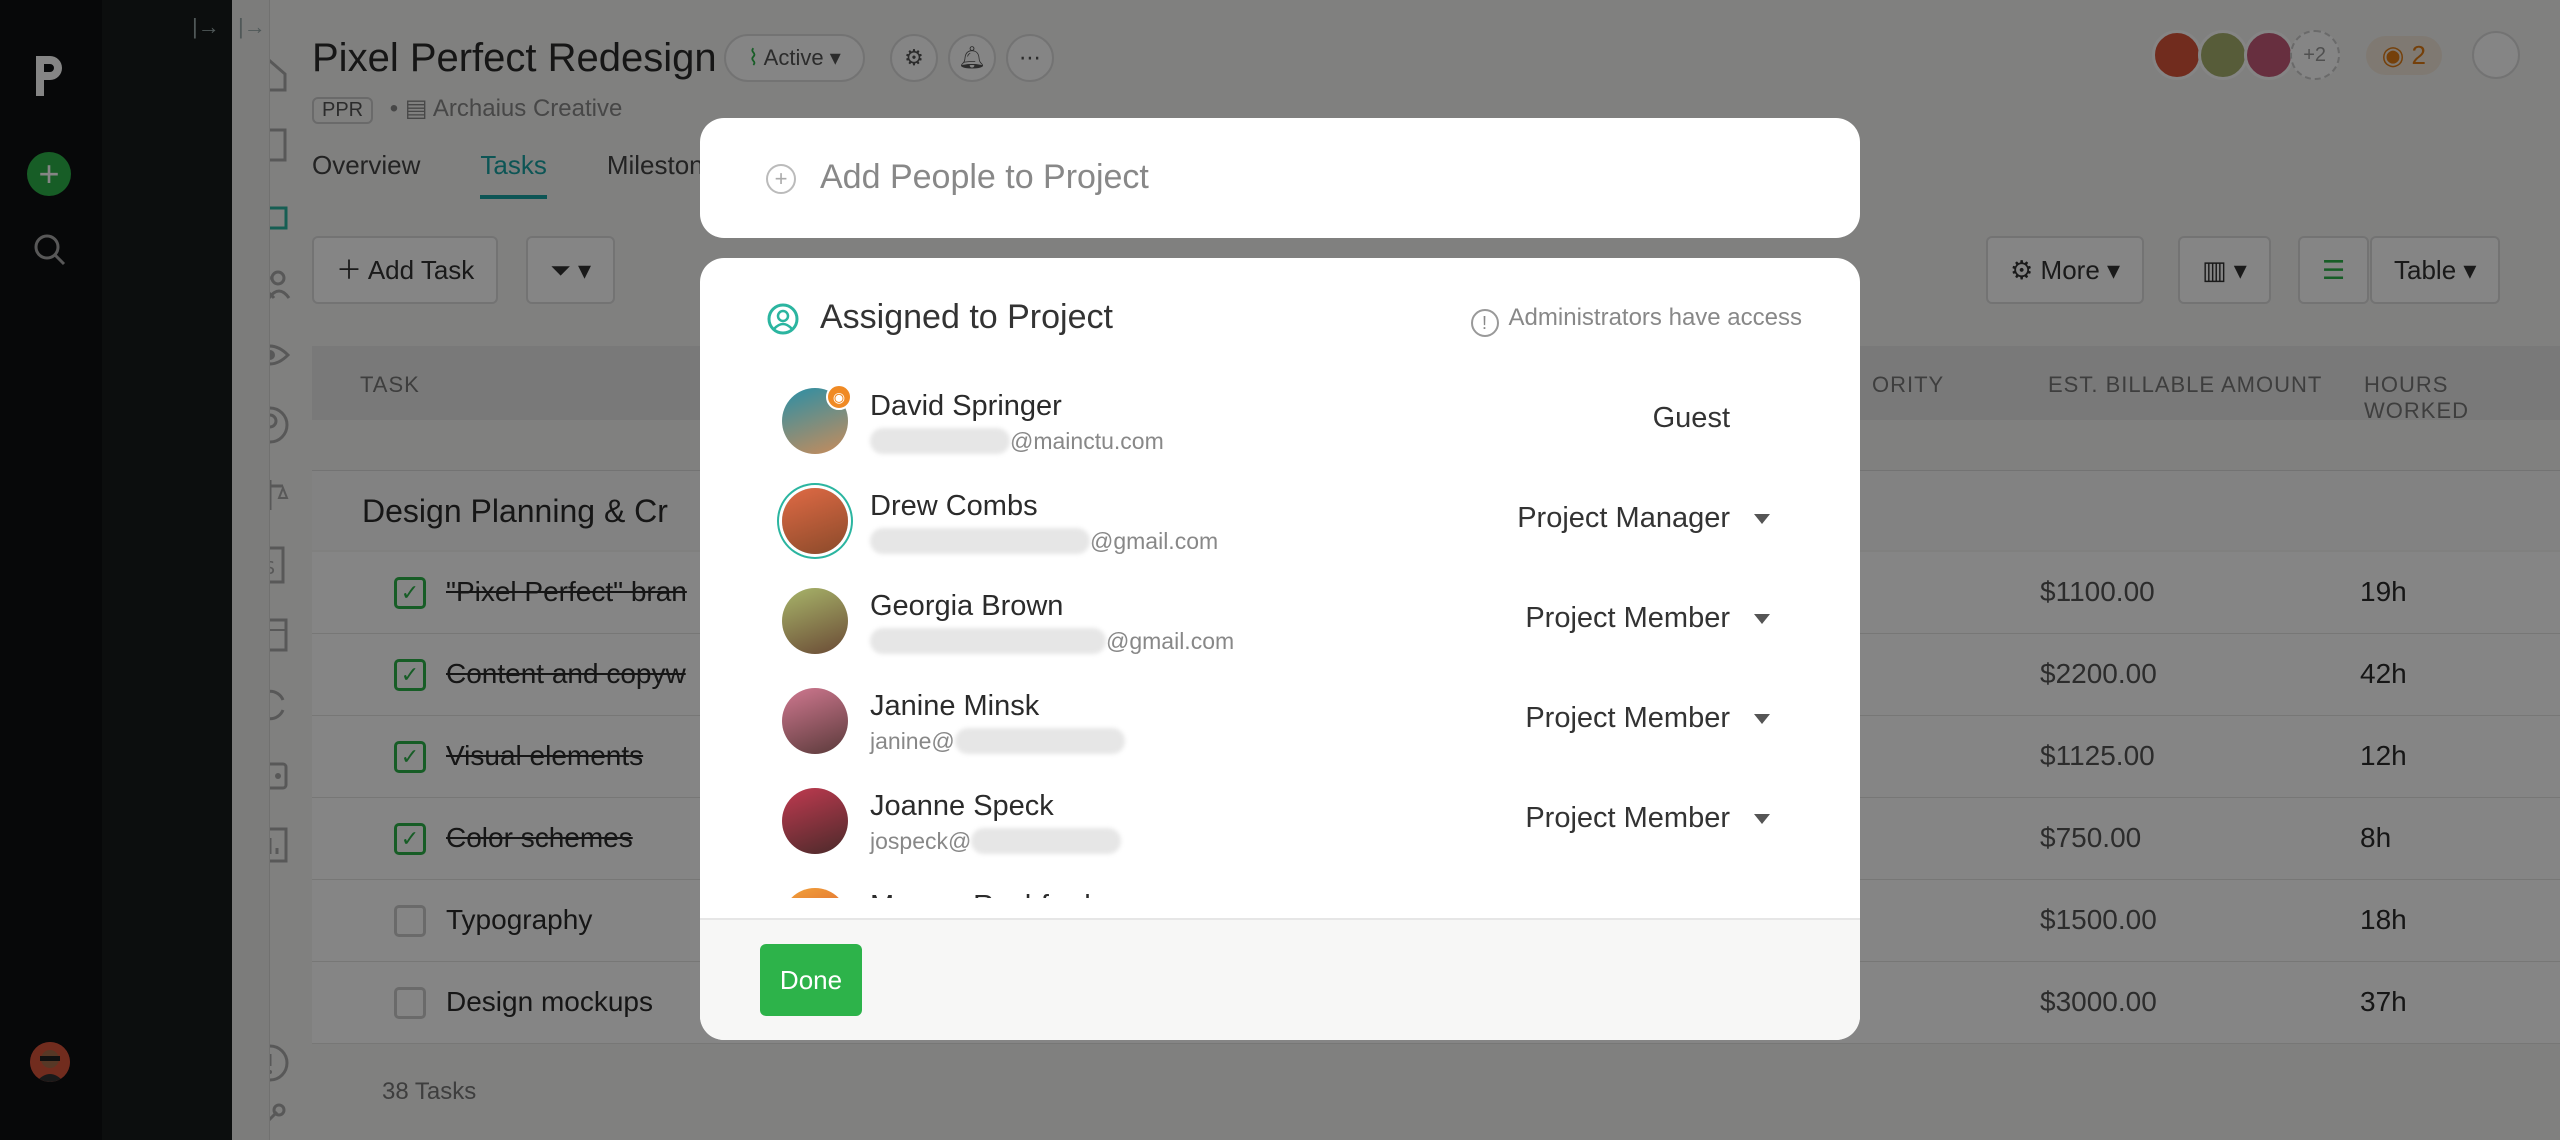 Image resolution: width=2560 pixels, height=1140 pixels. I want to click on add-people-input: Add People to Project, so click(984, 177).